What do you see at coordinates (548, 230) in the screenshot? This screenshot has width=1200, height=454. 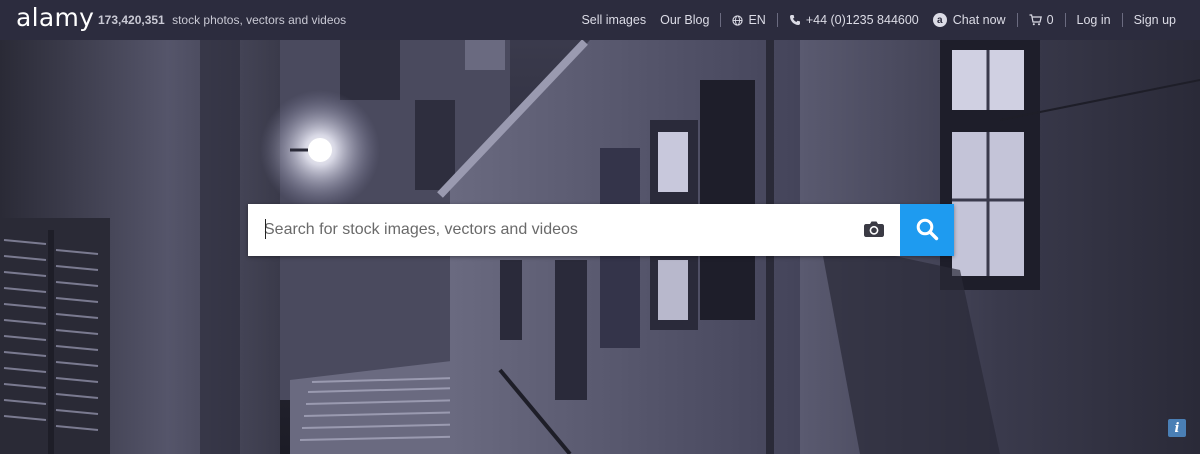 I see `search-input` at bounding box center [548, 230].